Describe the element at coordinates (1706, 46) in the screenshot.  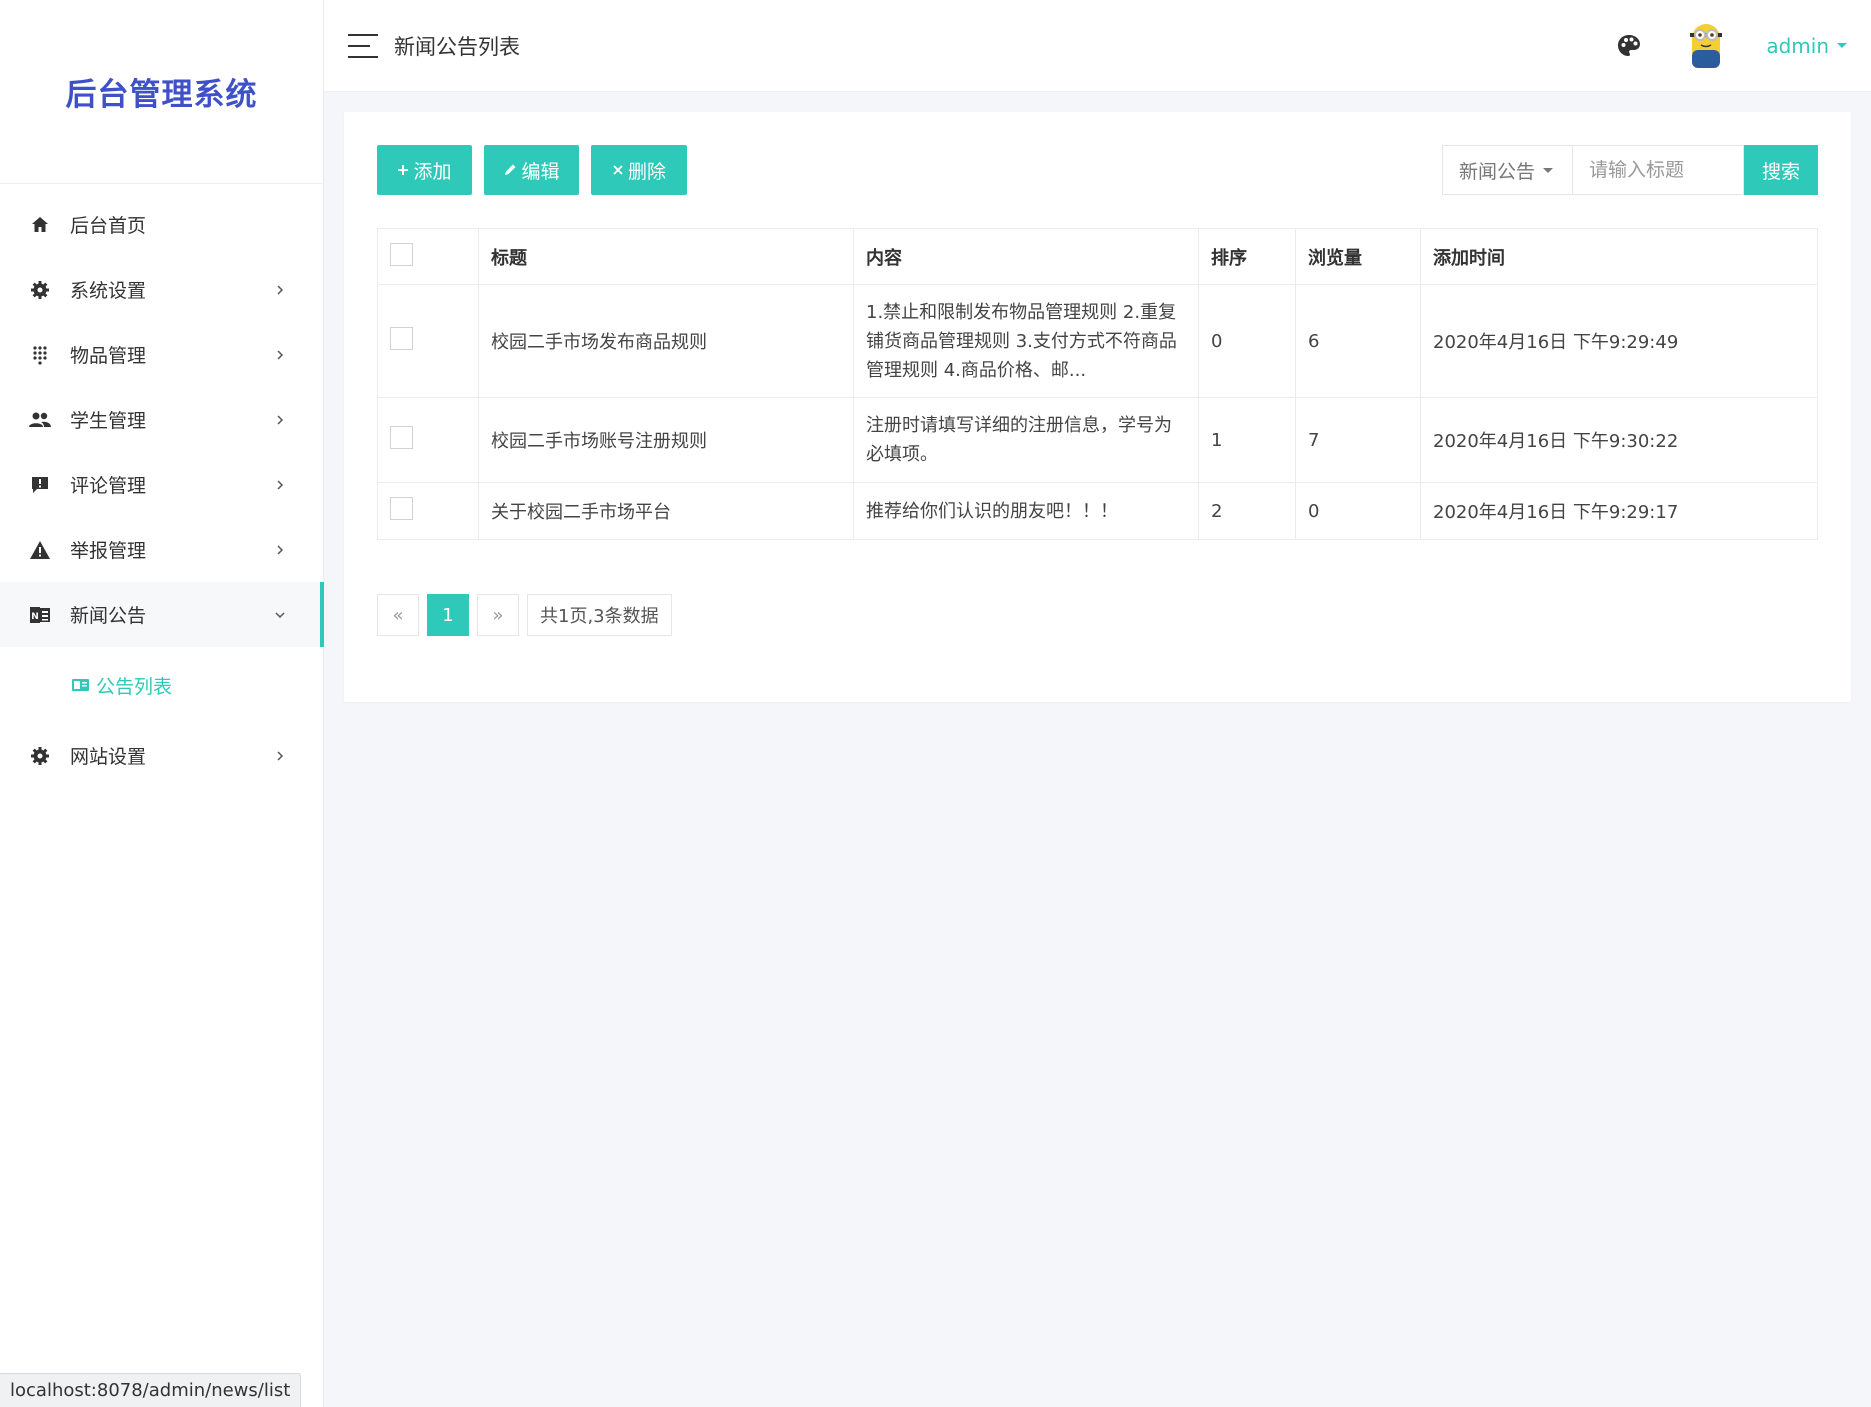
I see `avatar` at that location.